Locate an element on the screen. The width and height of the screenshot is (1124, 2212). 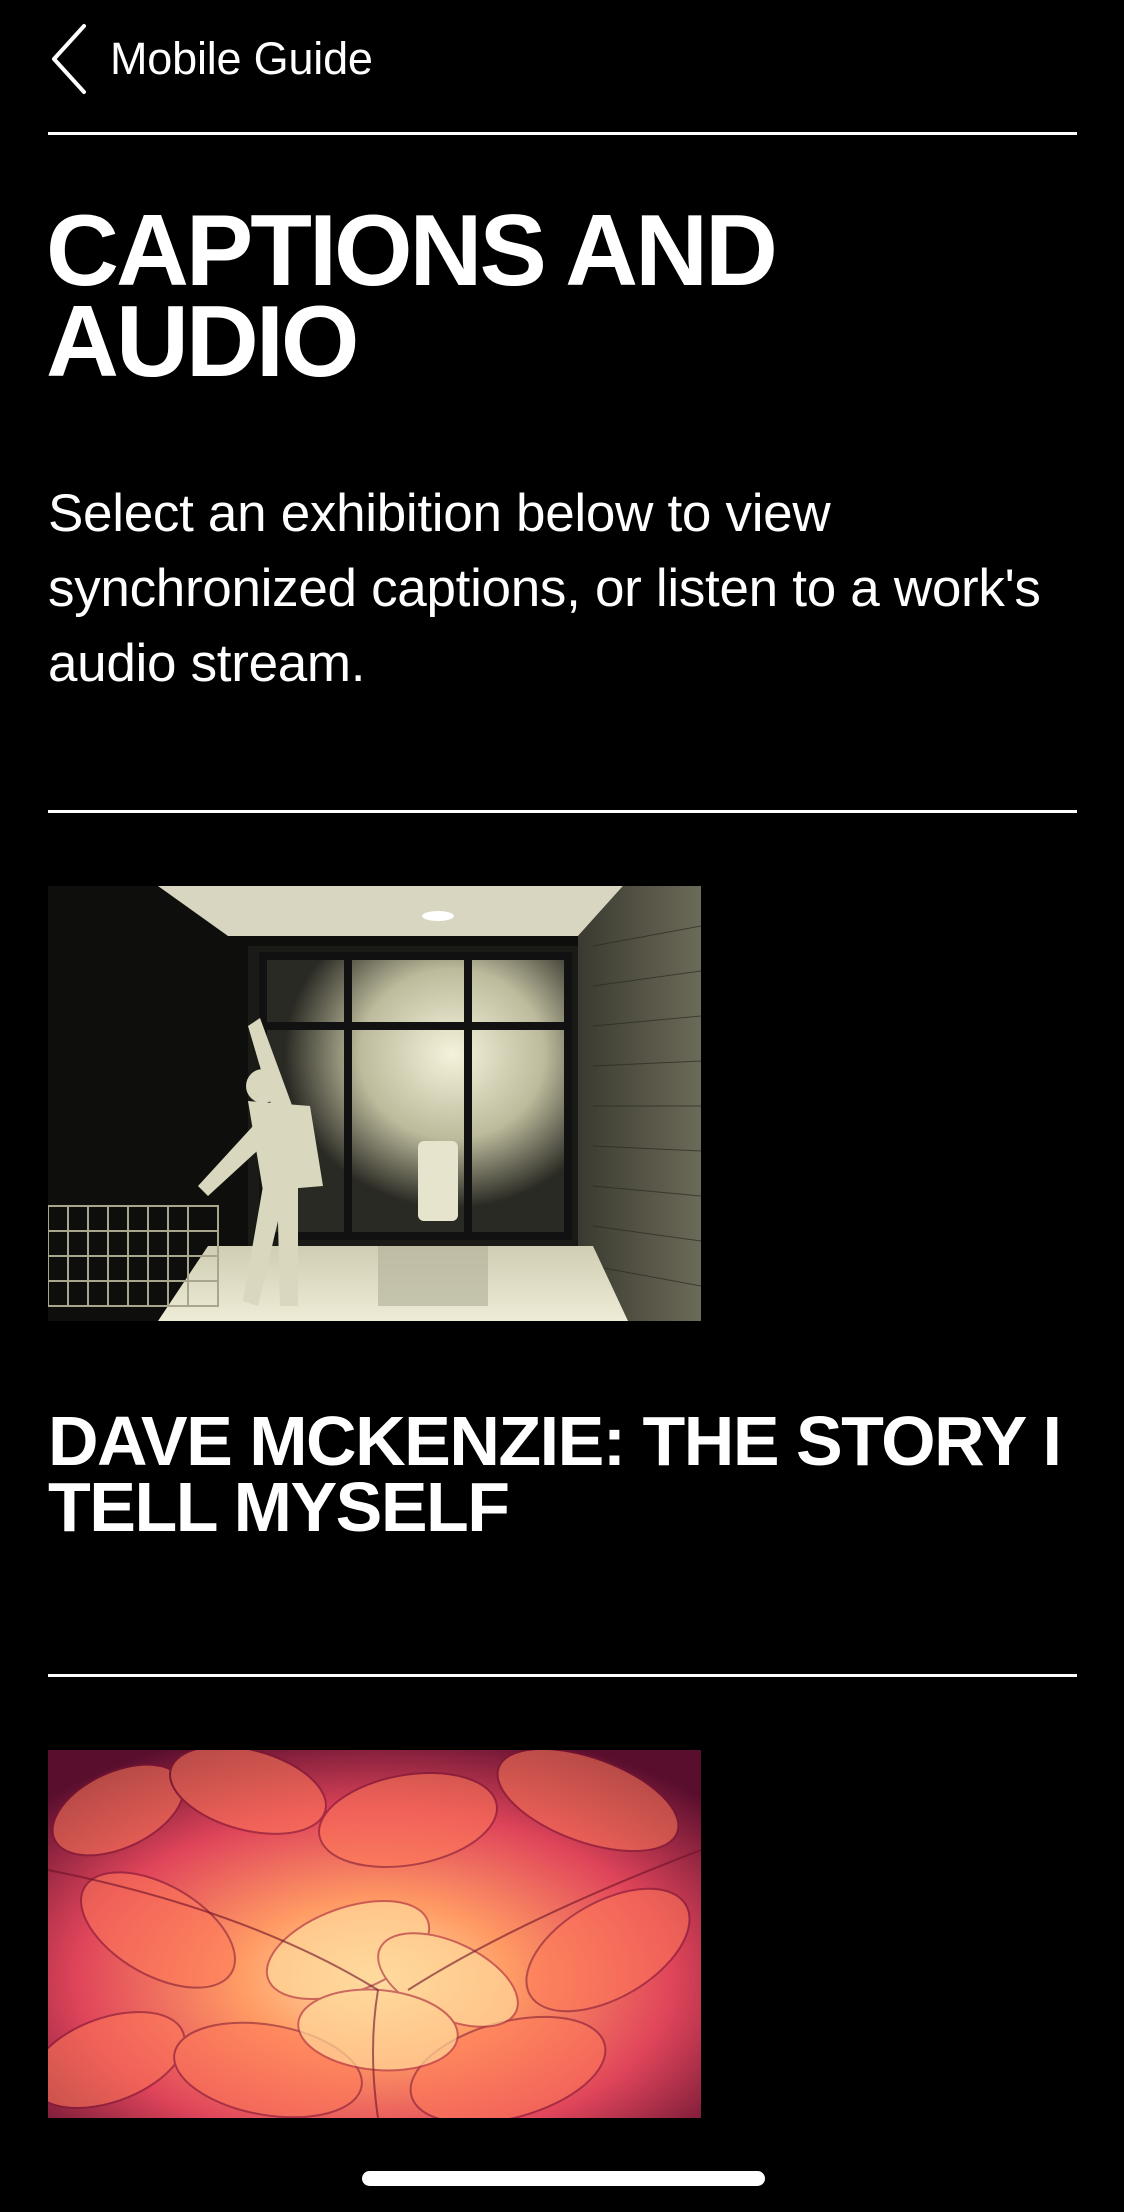
back-button: Mobile Guide is located at coordinates (210, 59).